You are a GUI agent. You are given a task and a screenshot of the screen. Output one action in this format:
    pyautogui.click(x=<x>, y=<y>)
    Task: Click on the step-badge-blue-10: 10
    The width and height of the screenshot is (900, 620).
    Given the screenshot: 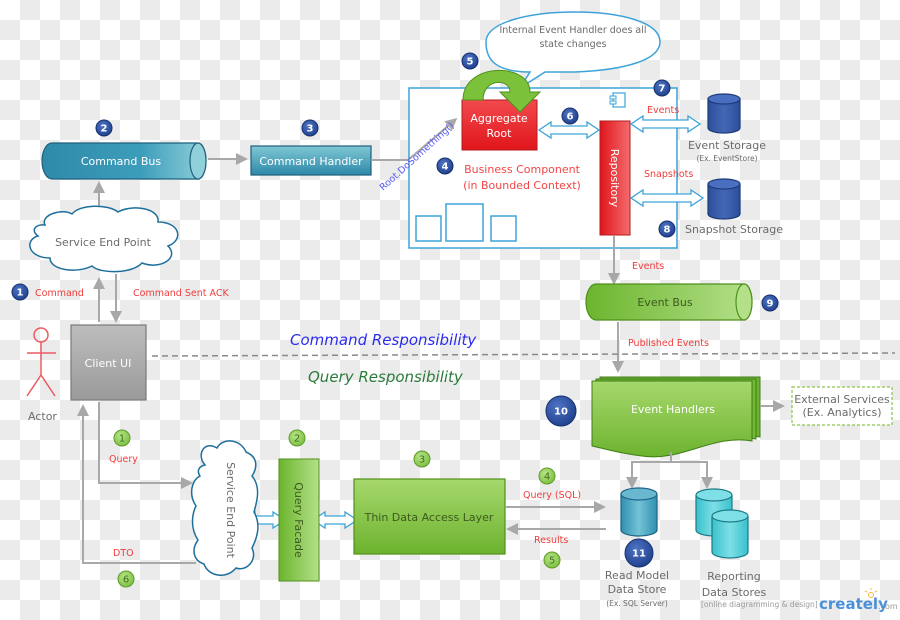 What is the action you would take?
    pyautogui.click(x=561, y=411)
    